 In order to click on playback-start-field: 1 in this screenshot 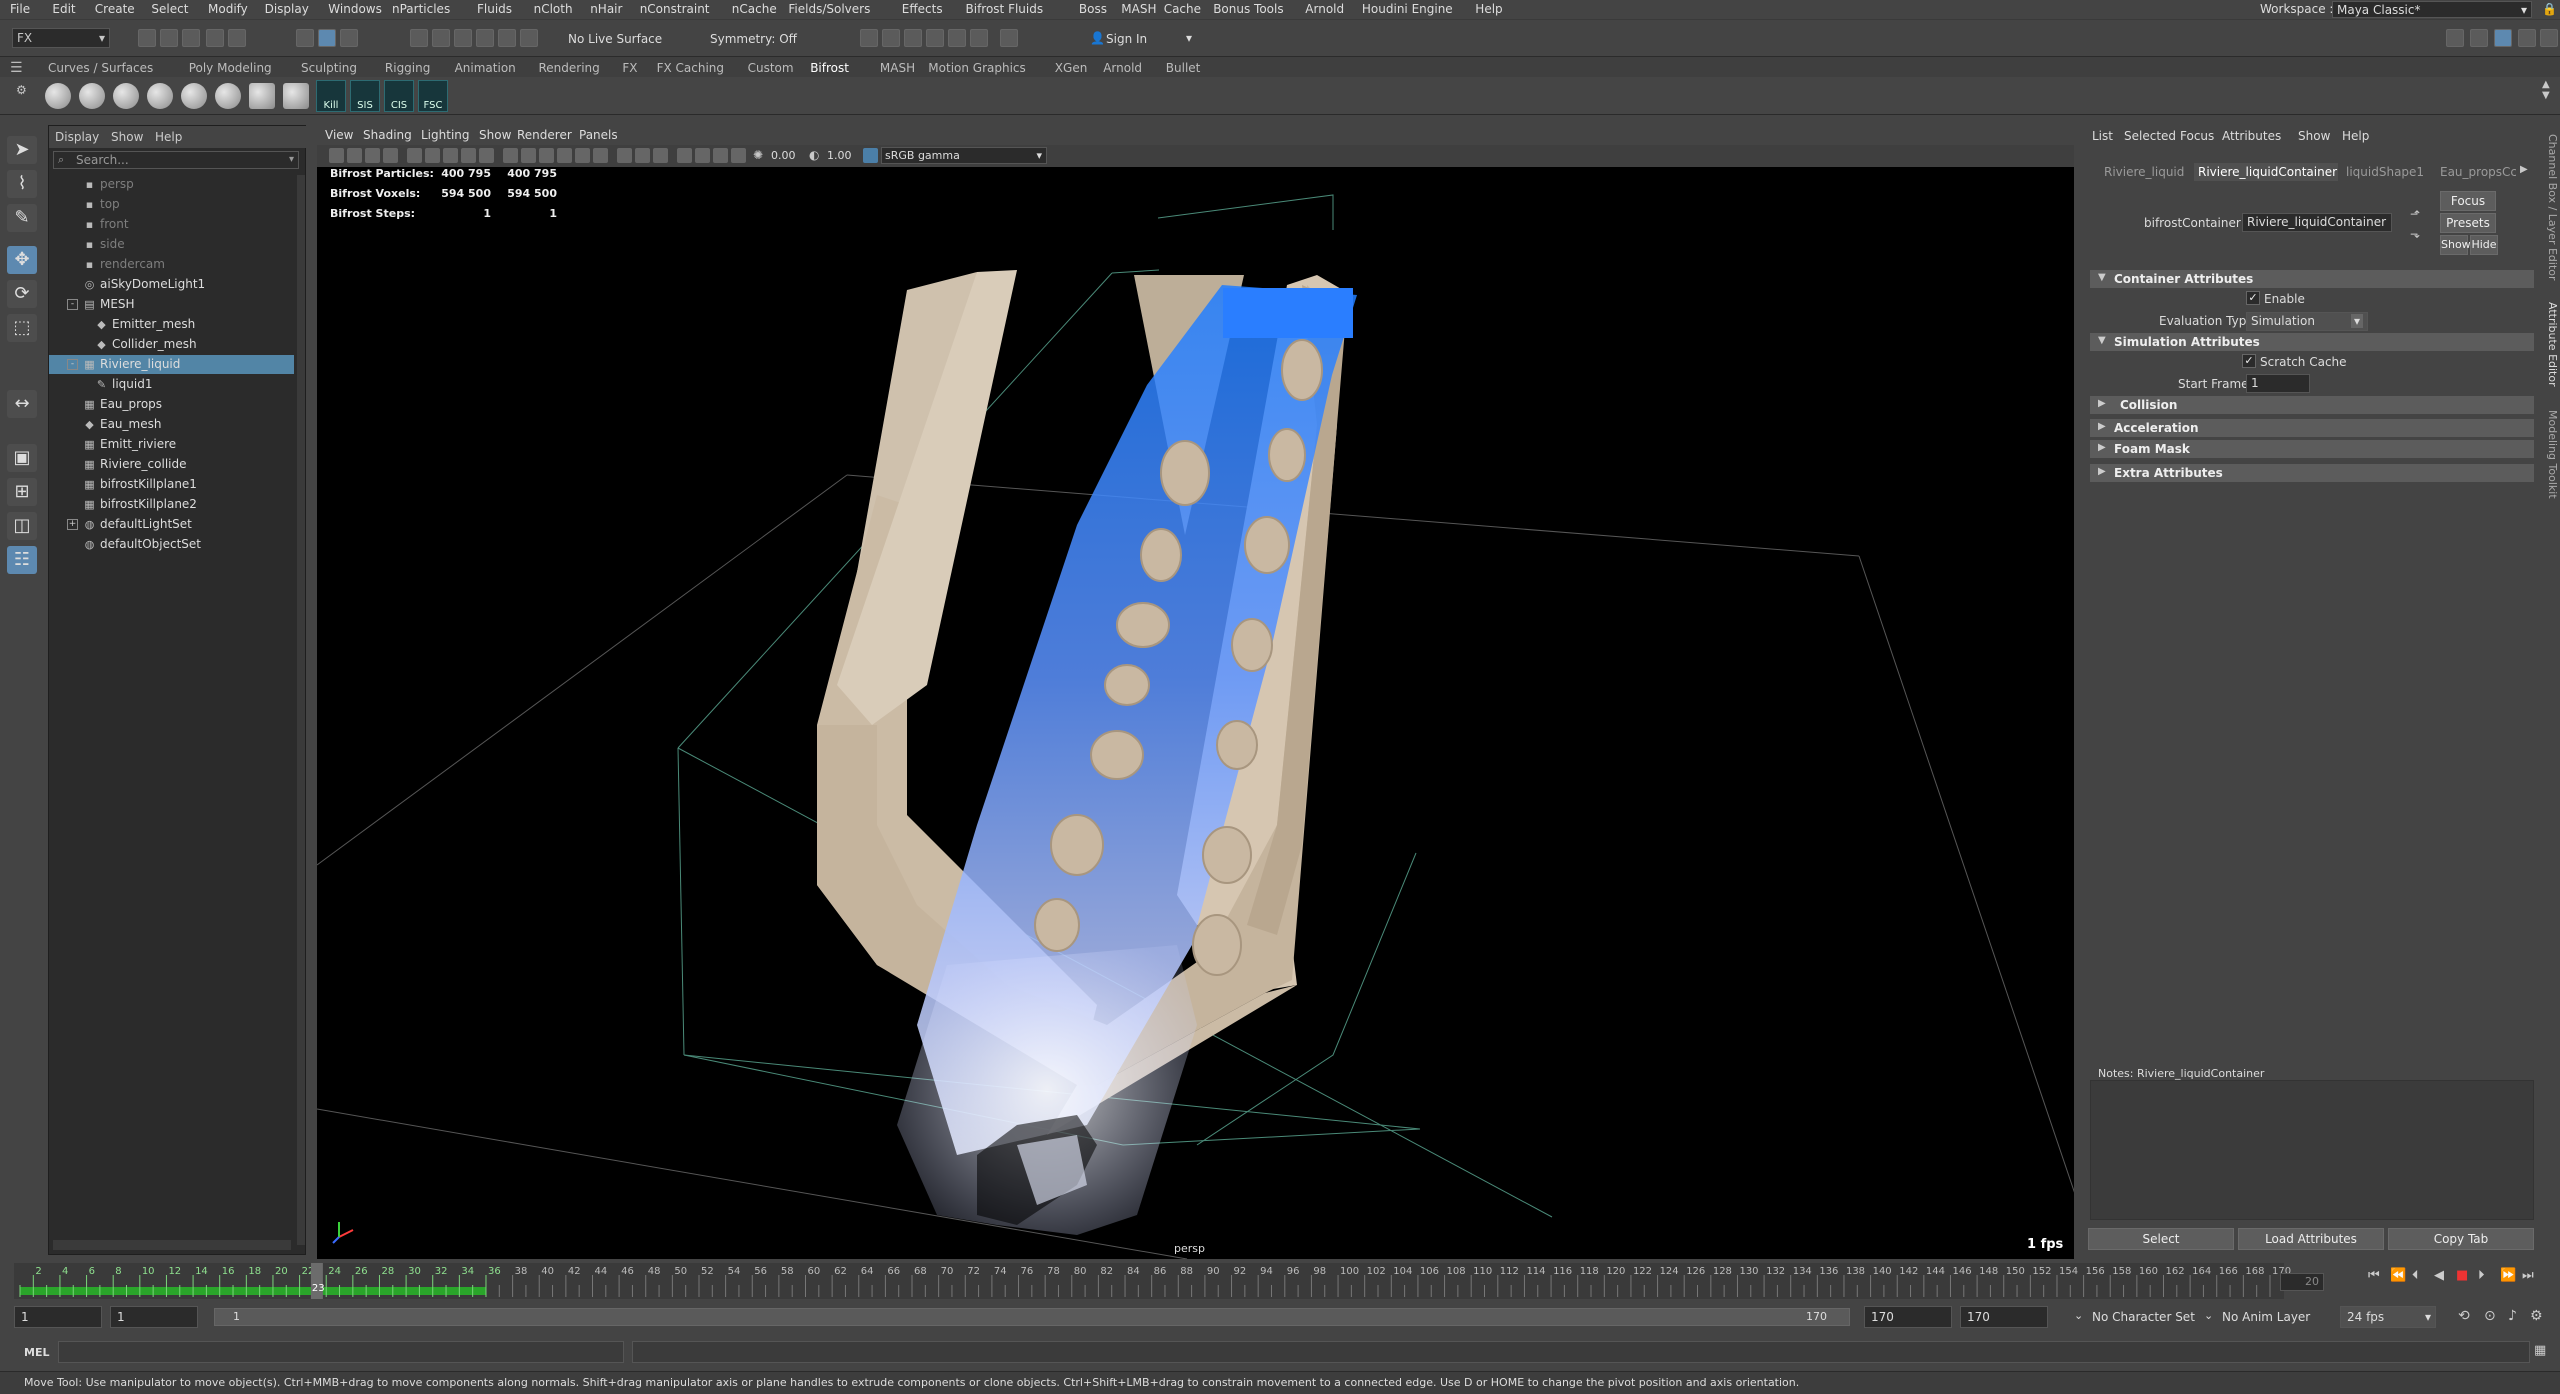, I will do `click(154, 1317)`.